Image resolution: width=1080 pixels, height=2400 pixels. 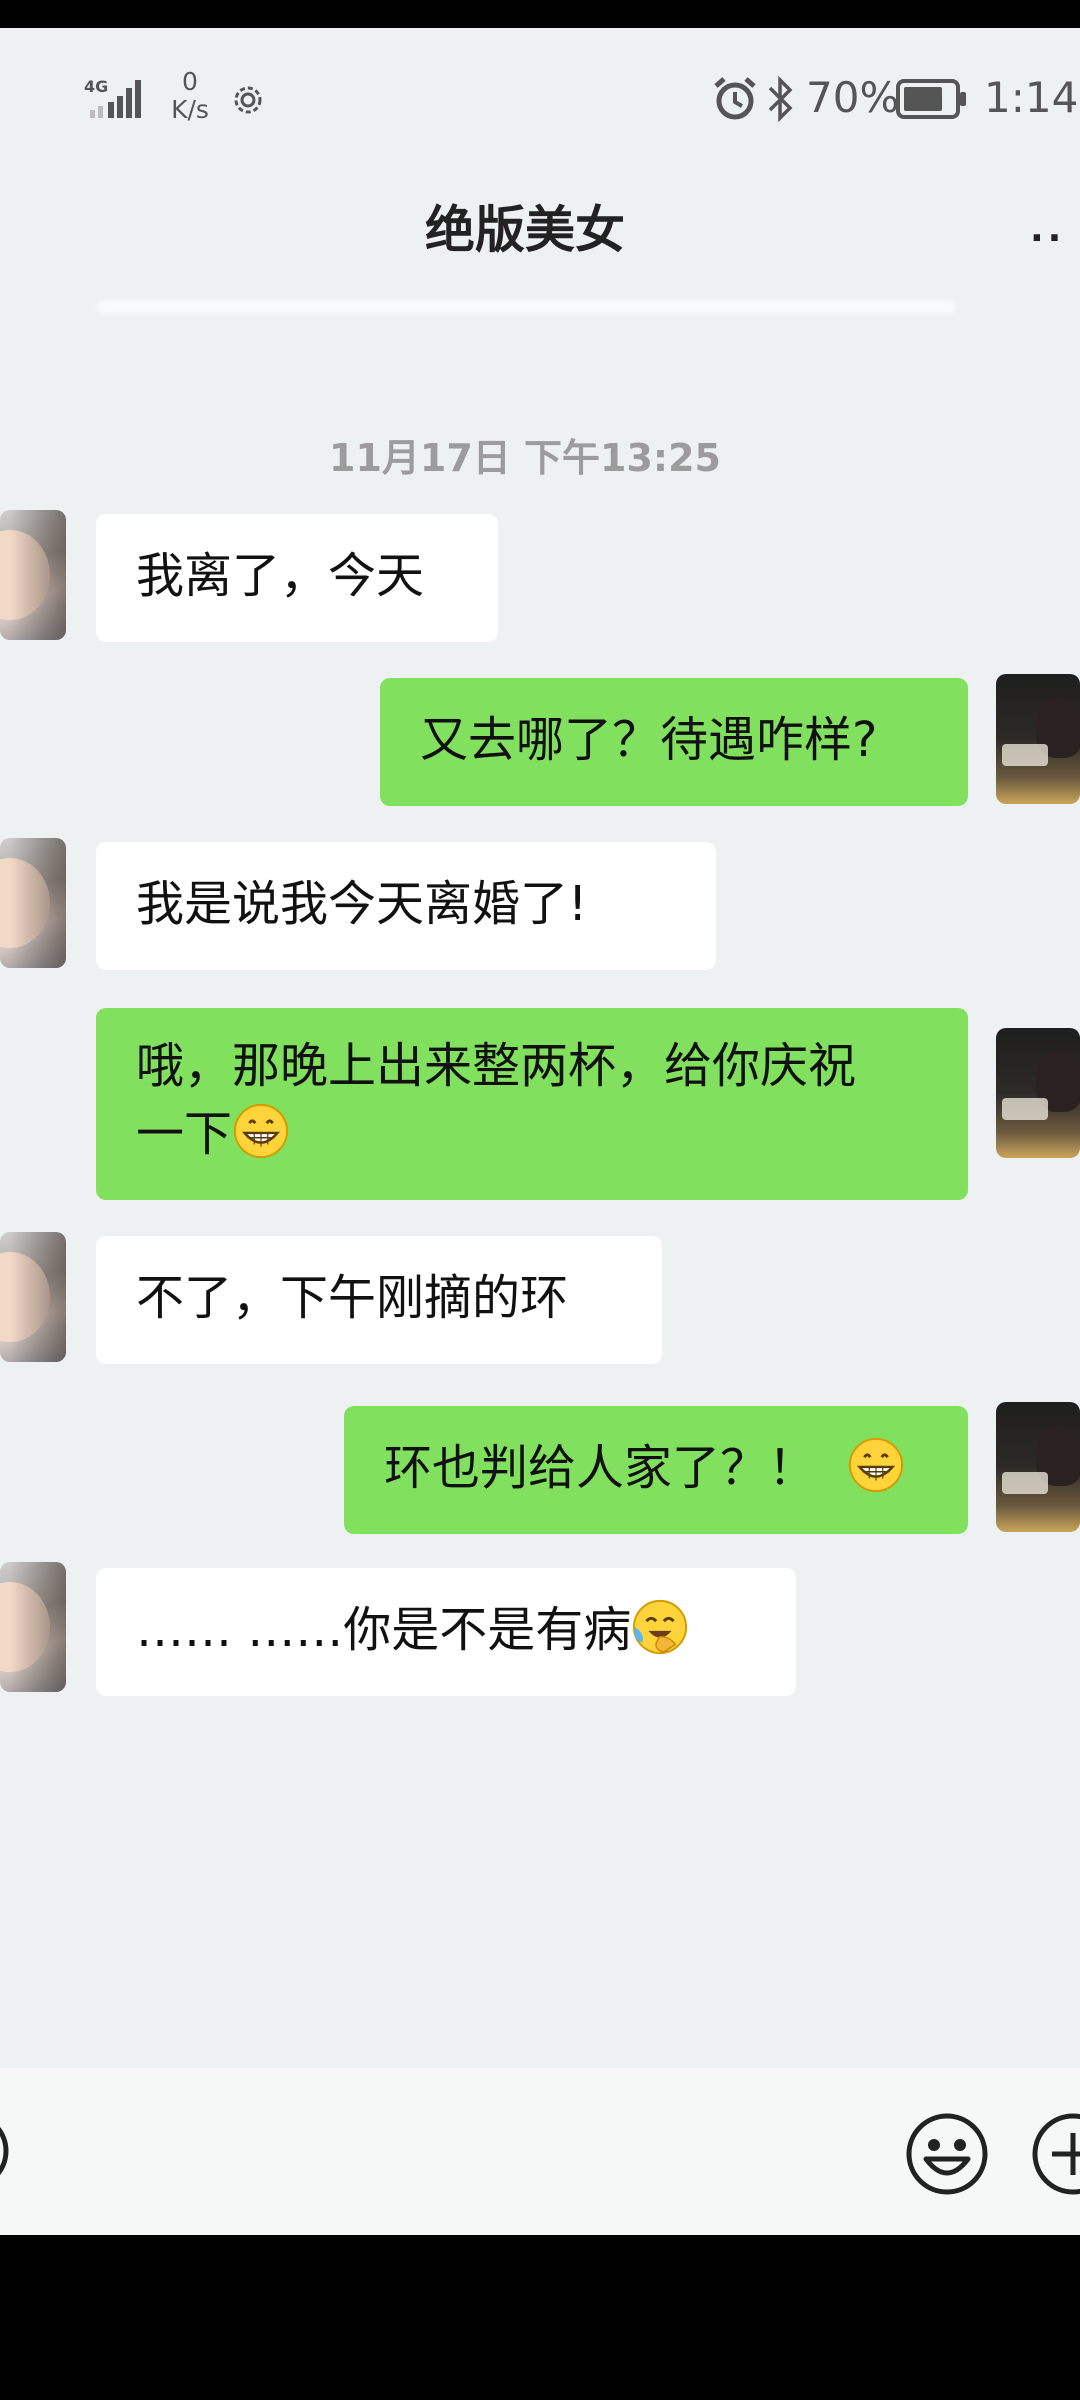 I want to click on outgoing-message-bubble: 环也判给人家了？！, so click(x=656, y=1470).